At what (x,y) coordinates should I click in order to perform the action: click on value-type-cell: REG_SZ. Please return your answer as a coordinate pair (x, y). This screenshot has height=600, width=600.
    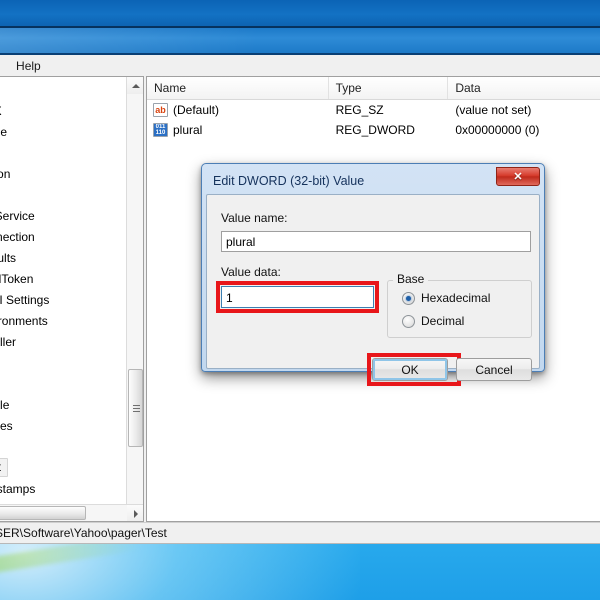
    Looking at the image, I should click on (359, 110).